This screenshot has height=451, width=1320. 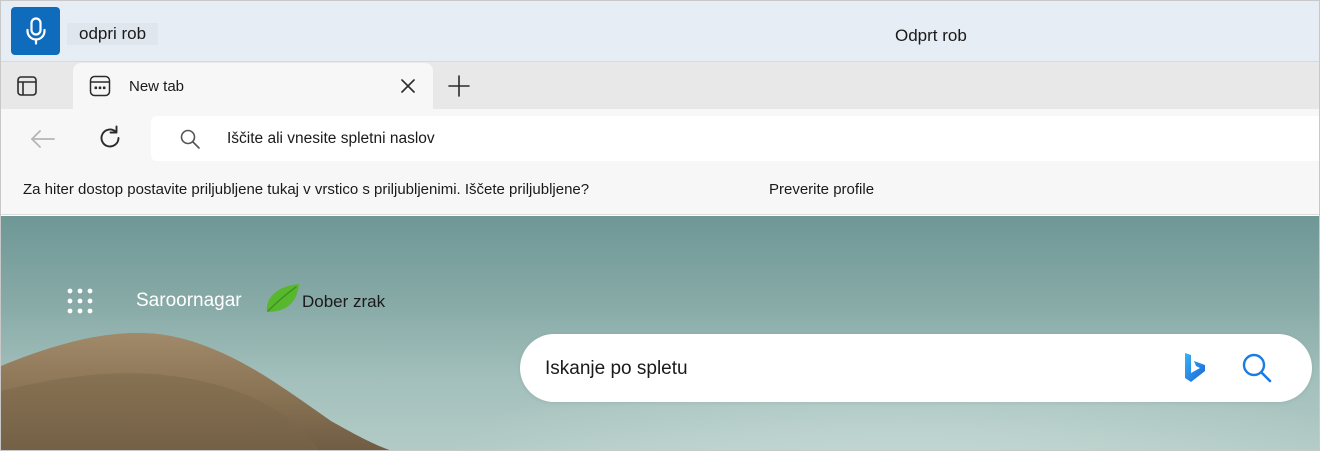 I want to click on address-bar: Iščite ali vnesite spletni naslov, so click(x=735, y=138).